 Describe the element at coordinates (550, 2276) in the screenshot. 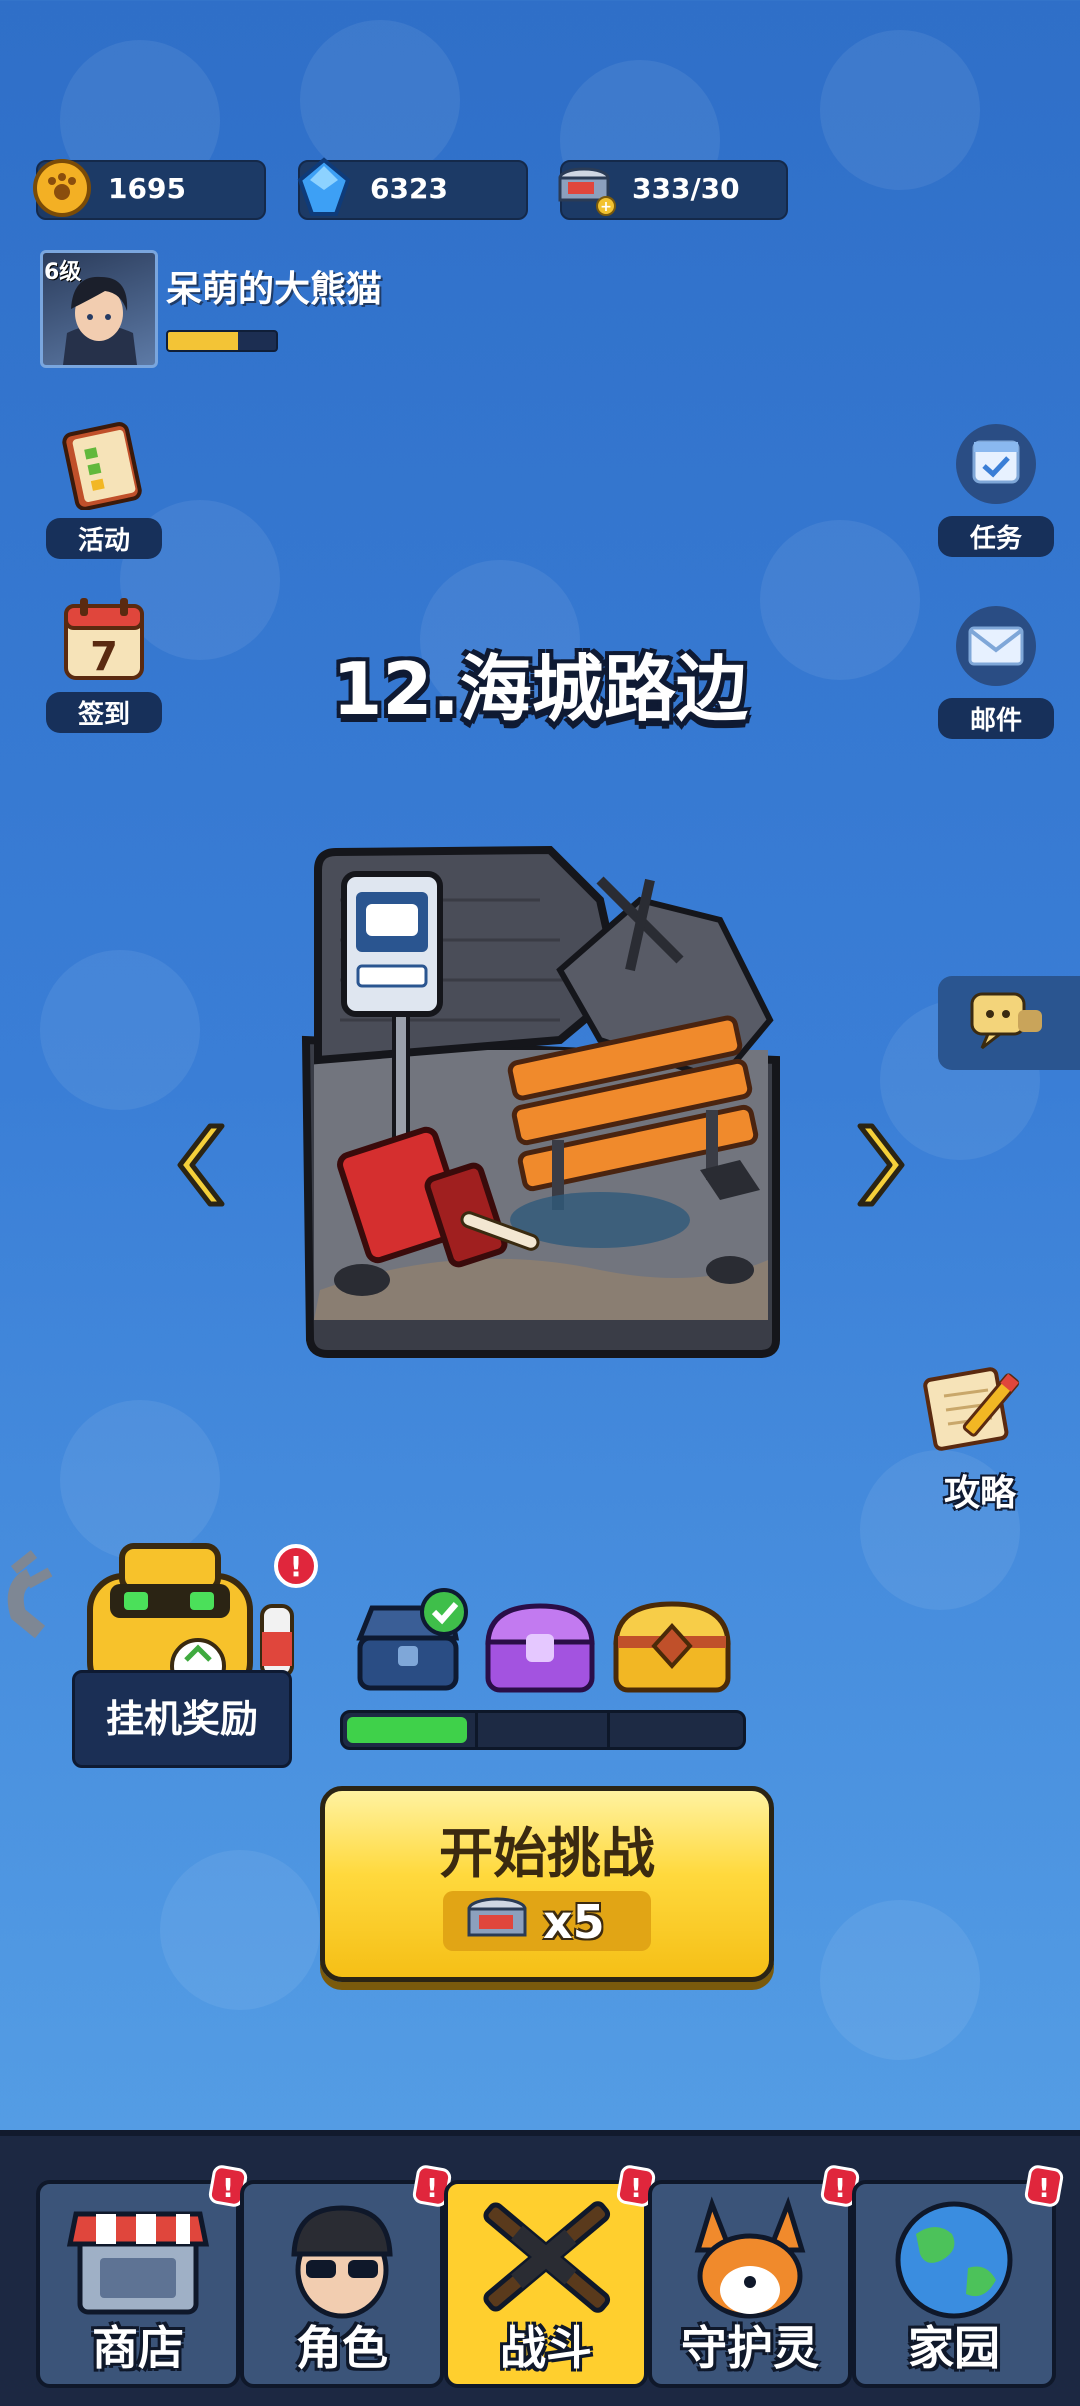

I see `nav-battle: 战斗 !` at that location.